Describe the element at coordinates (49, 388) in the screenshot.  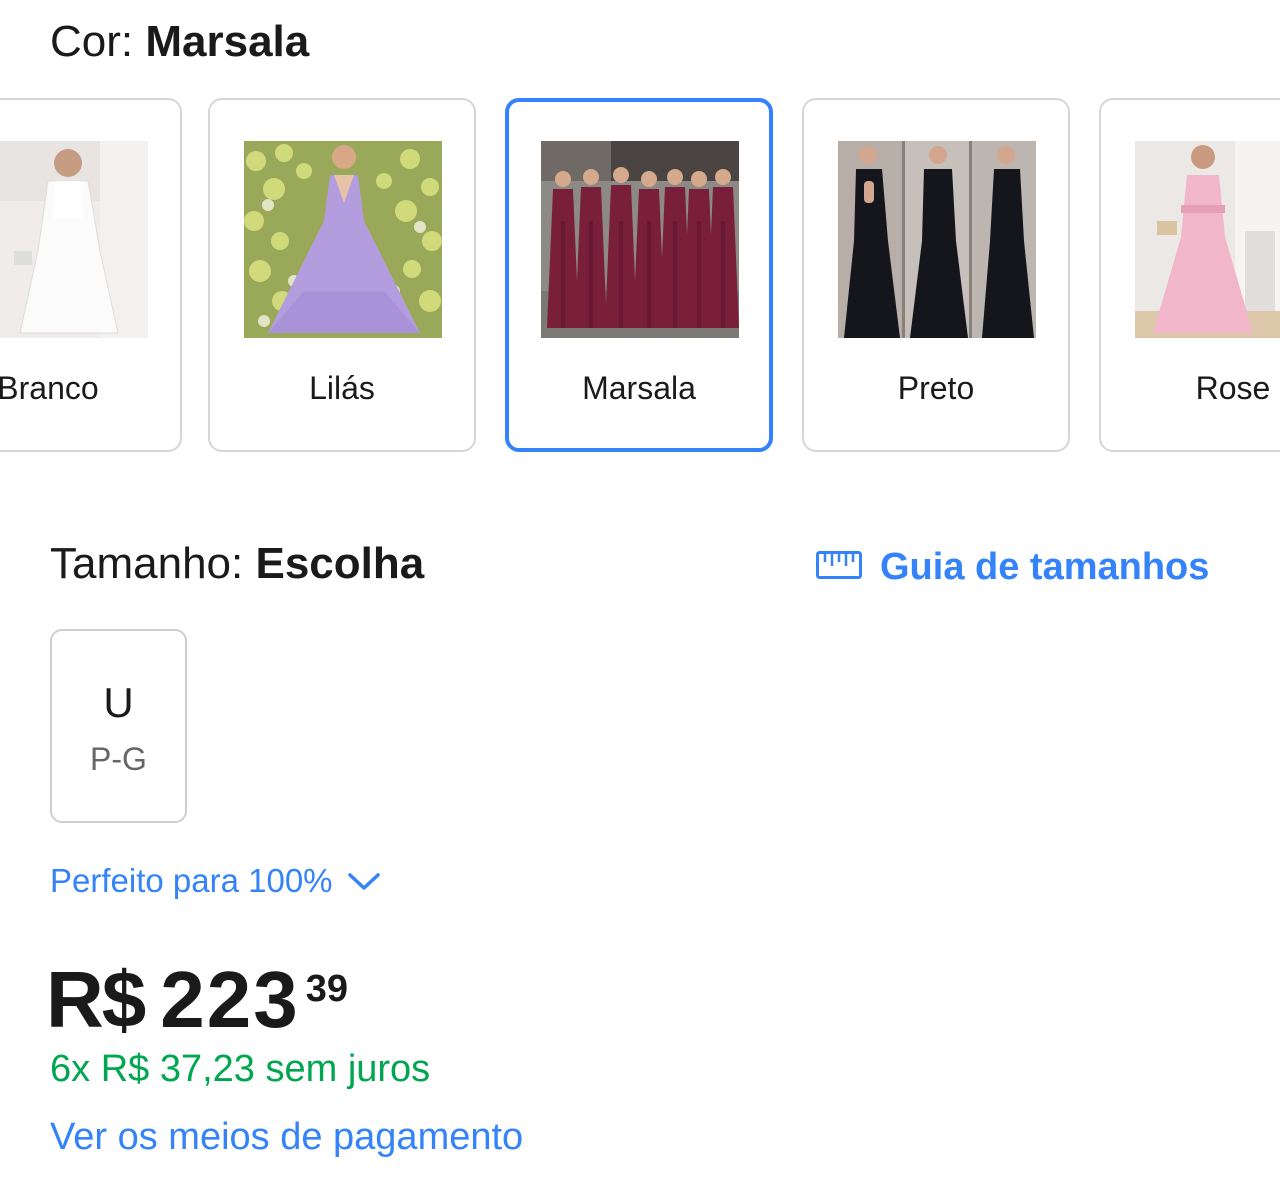
I see `color-option-label: Branco` at that location.